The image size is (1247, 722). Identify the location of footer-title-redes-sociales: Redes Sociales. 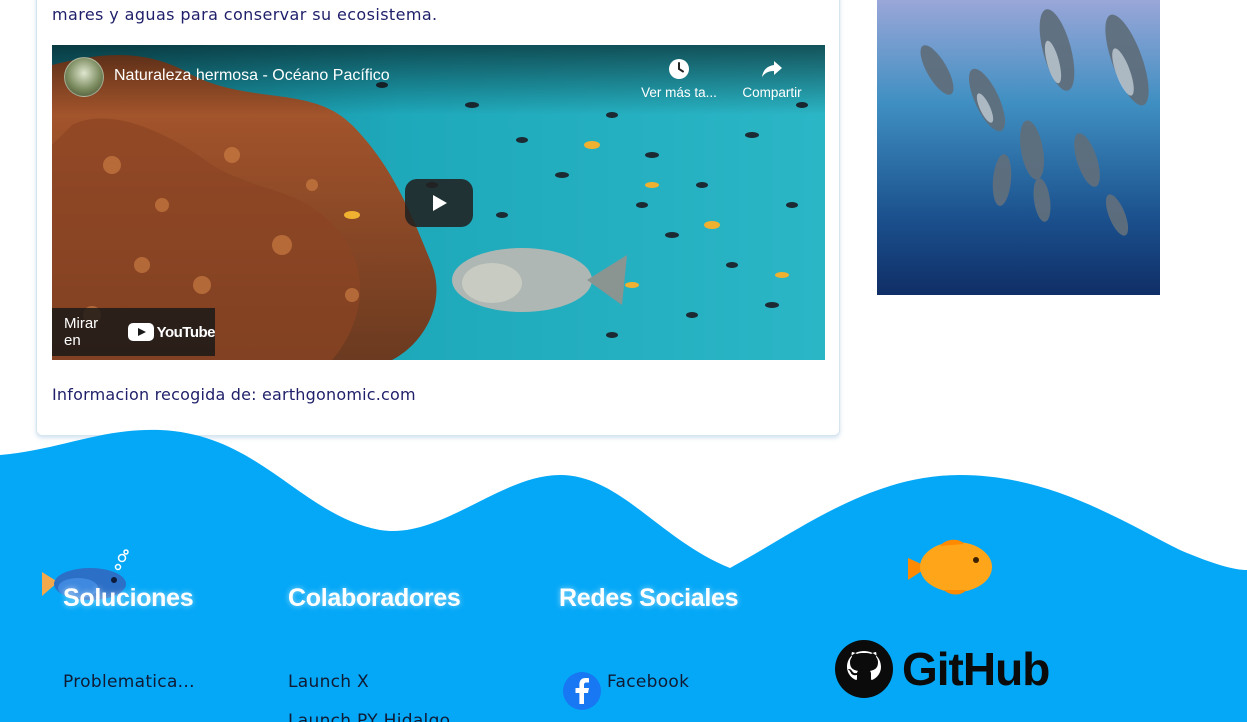
(649, 598).